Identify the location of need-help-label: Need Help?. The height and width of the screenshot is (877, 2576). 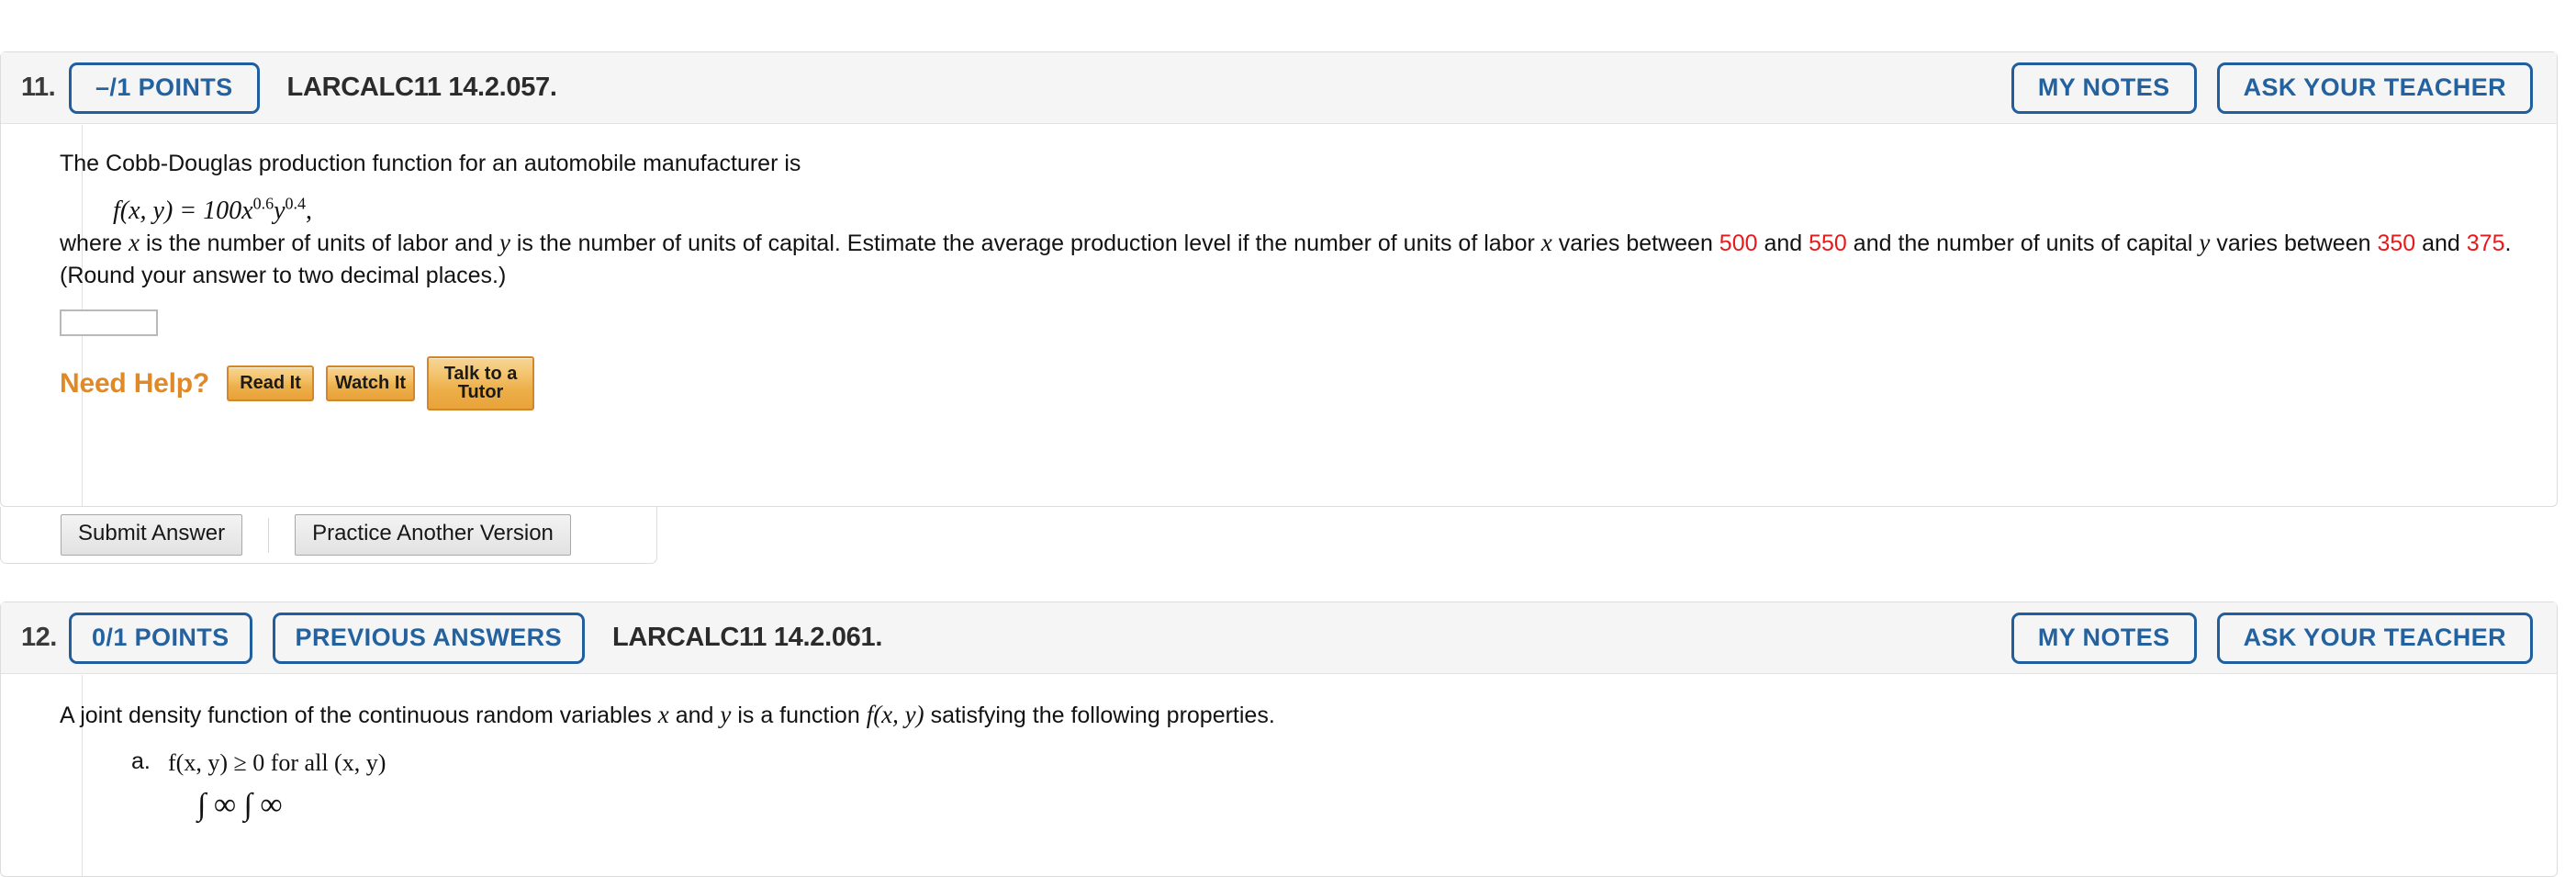
(135, 383).